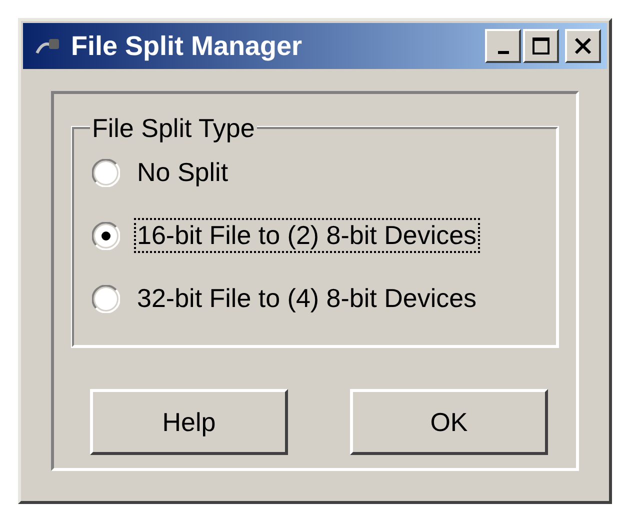 Image resolution: width=626 pixels, height=518 pixels. Describe the element at coordinates (503, 46) in the screenshot. I see `minimize-button` at that location.